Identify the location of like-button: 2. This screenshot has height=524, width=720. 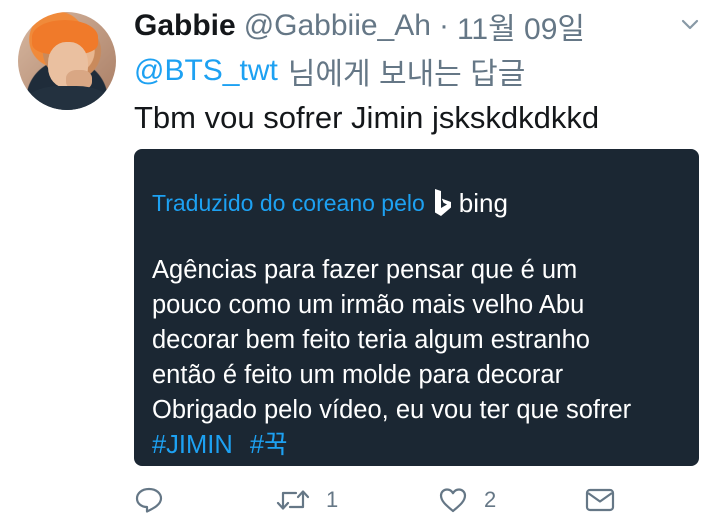
(467, 500).